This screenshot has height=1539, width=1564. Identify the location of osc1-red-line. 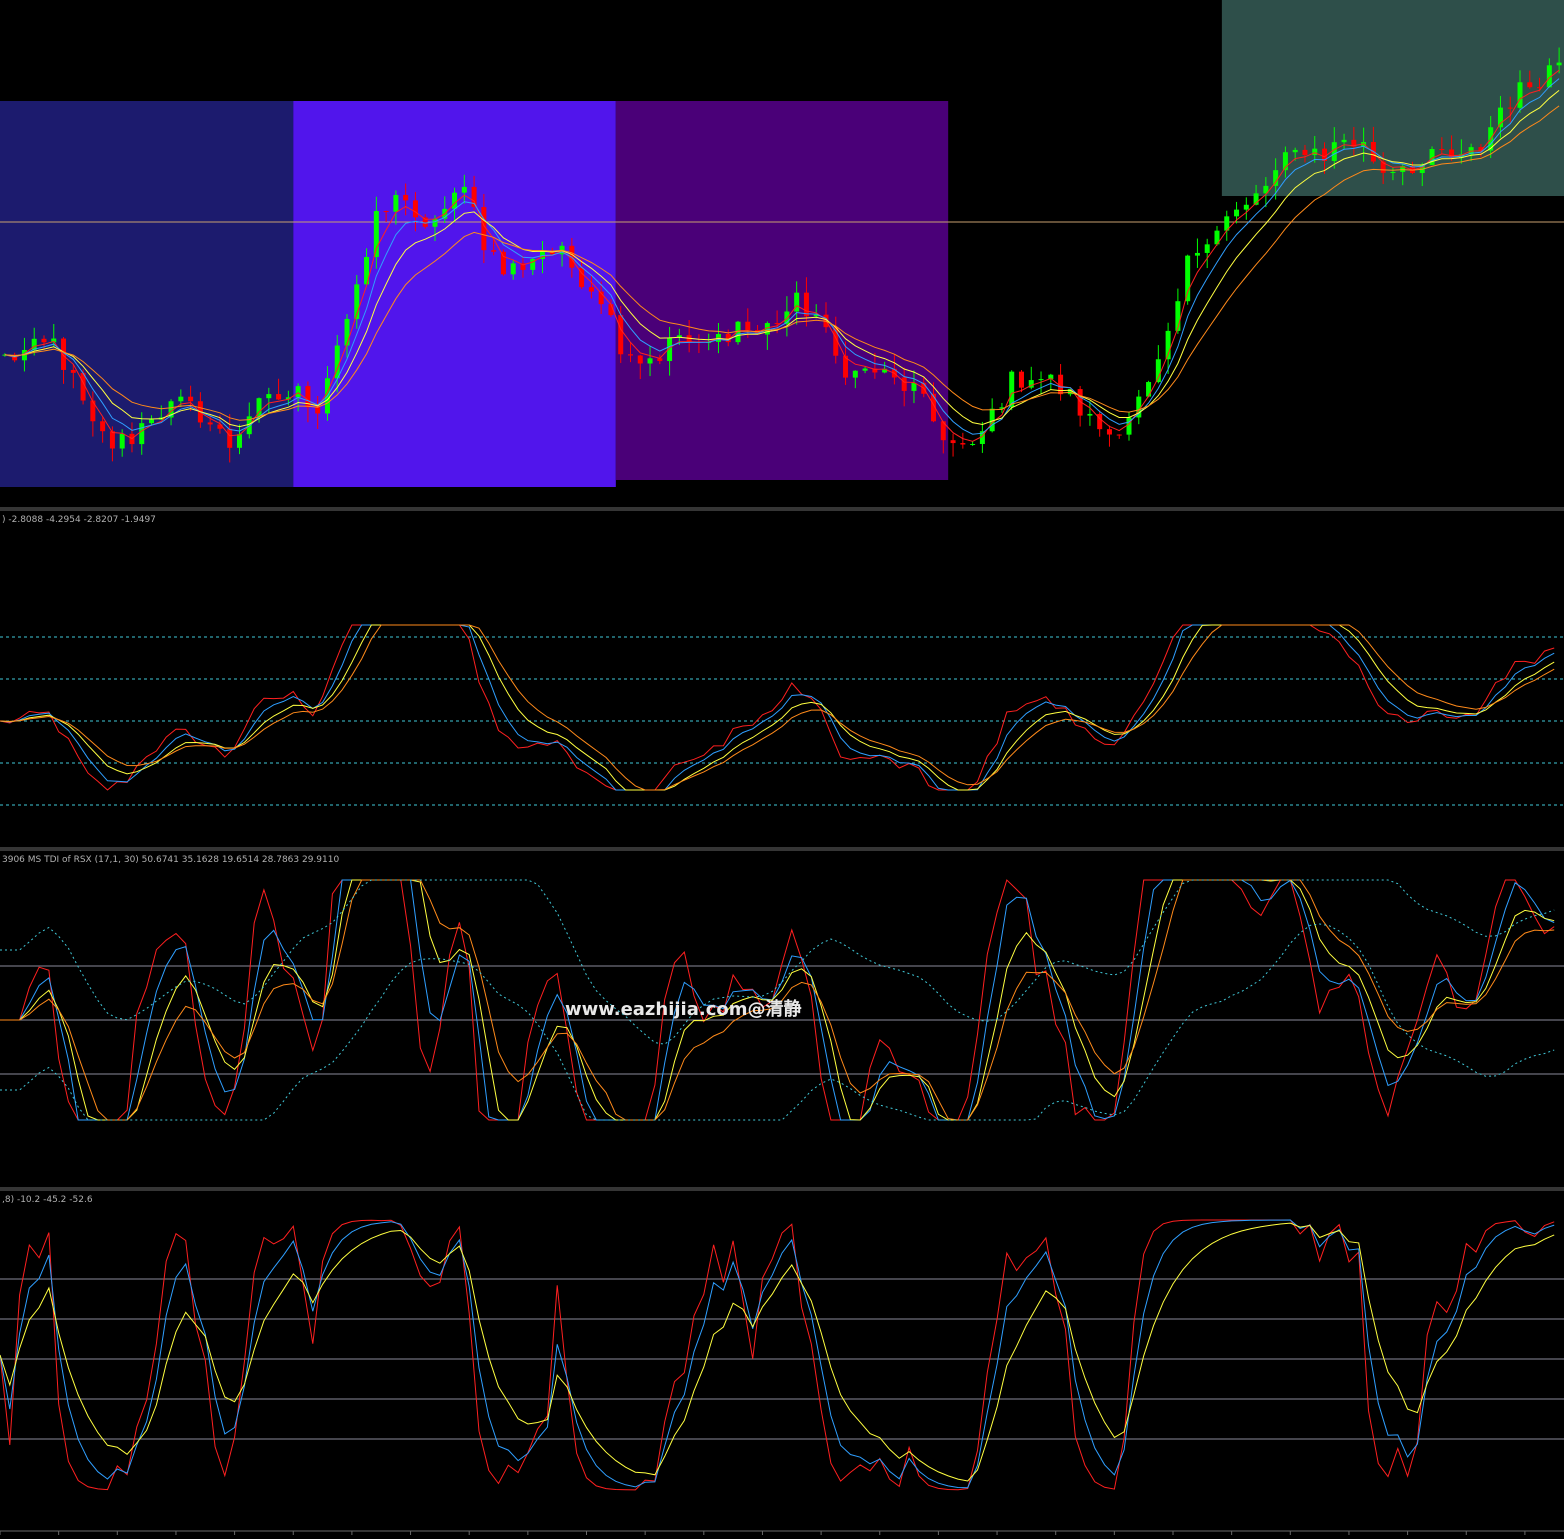
(777, 707).